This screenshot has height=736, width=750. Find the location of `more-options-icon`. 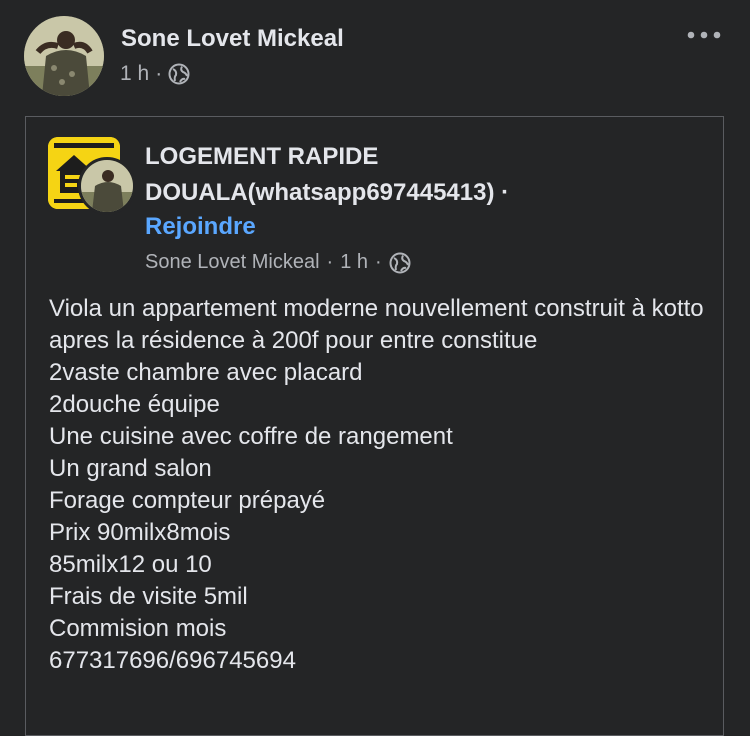

more-options-icon is located at coordinates (704, 35).